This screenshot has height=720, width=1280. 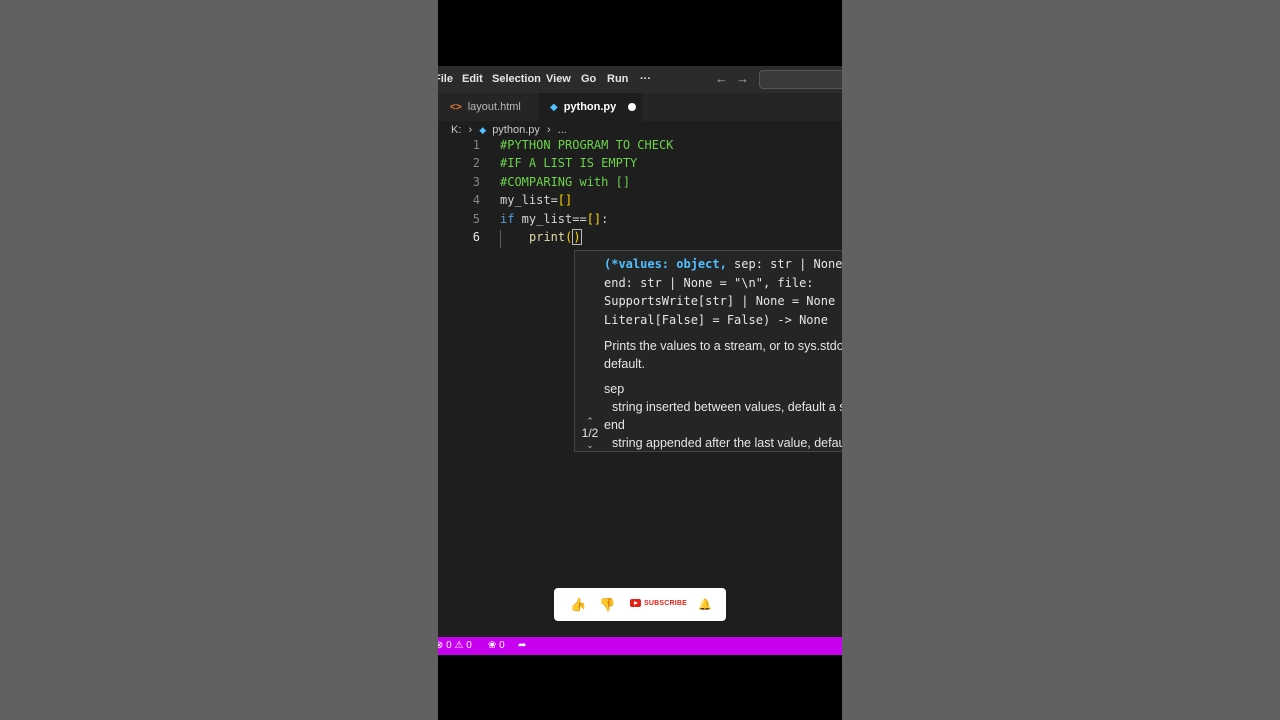 I want to click on thumbs-down-icon: 👎, so click(x=607, y=605).